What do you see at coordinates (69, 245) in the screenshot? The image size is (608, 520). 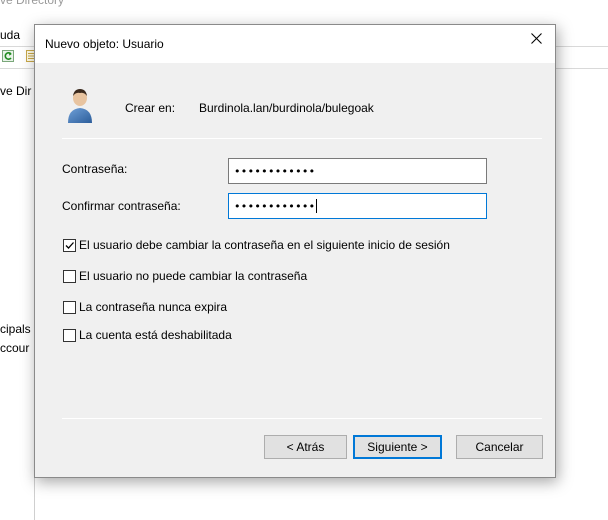 I see `checkbox-must-change-password` at bounding box center [69, 245].